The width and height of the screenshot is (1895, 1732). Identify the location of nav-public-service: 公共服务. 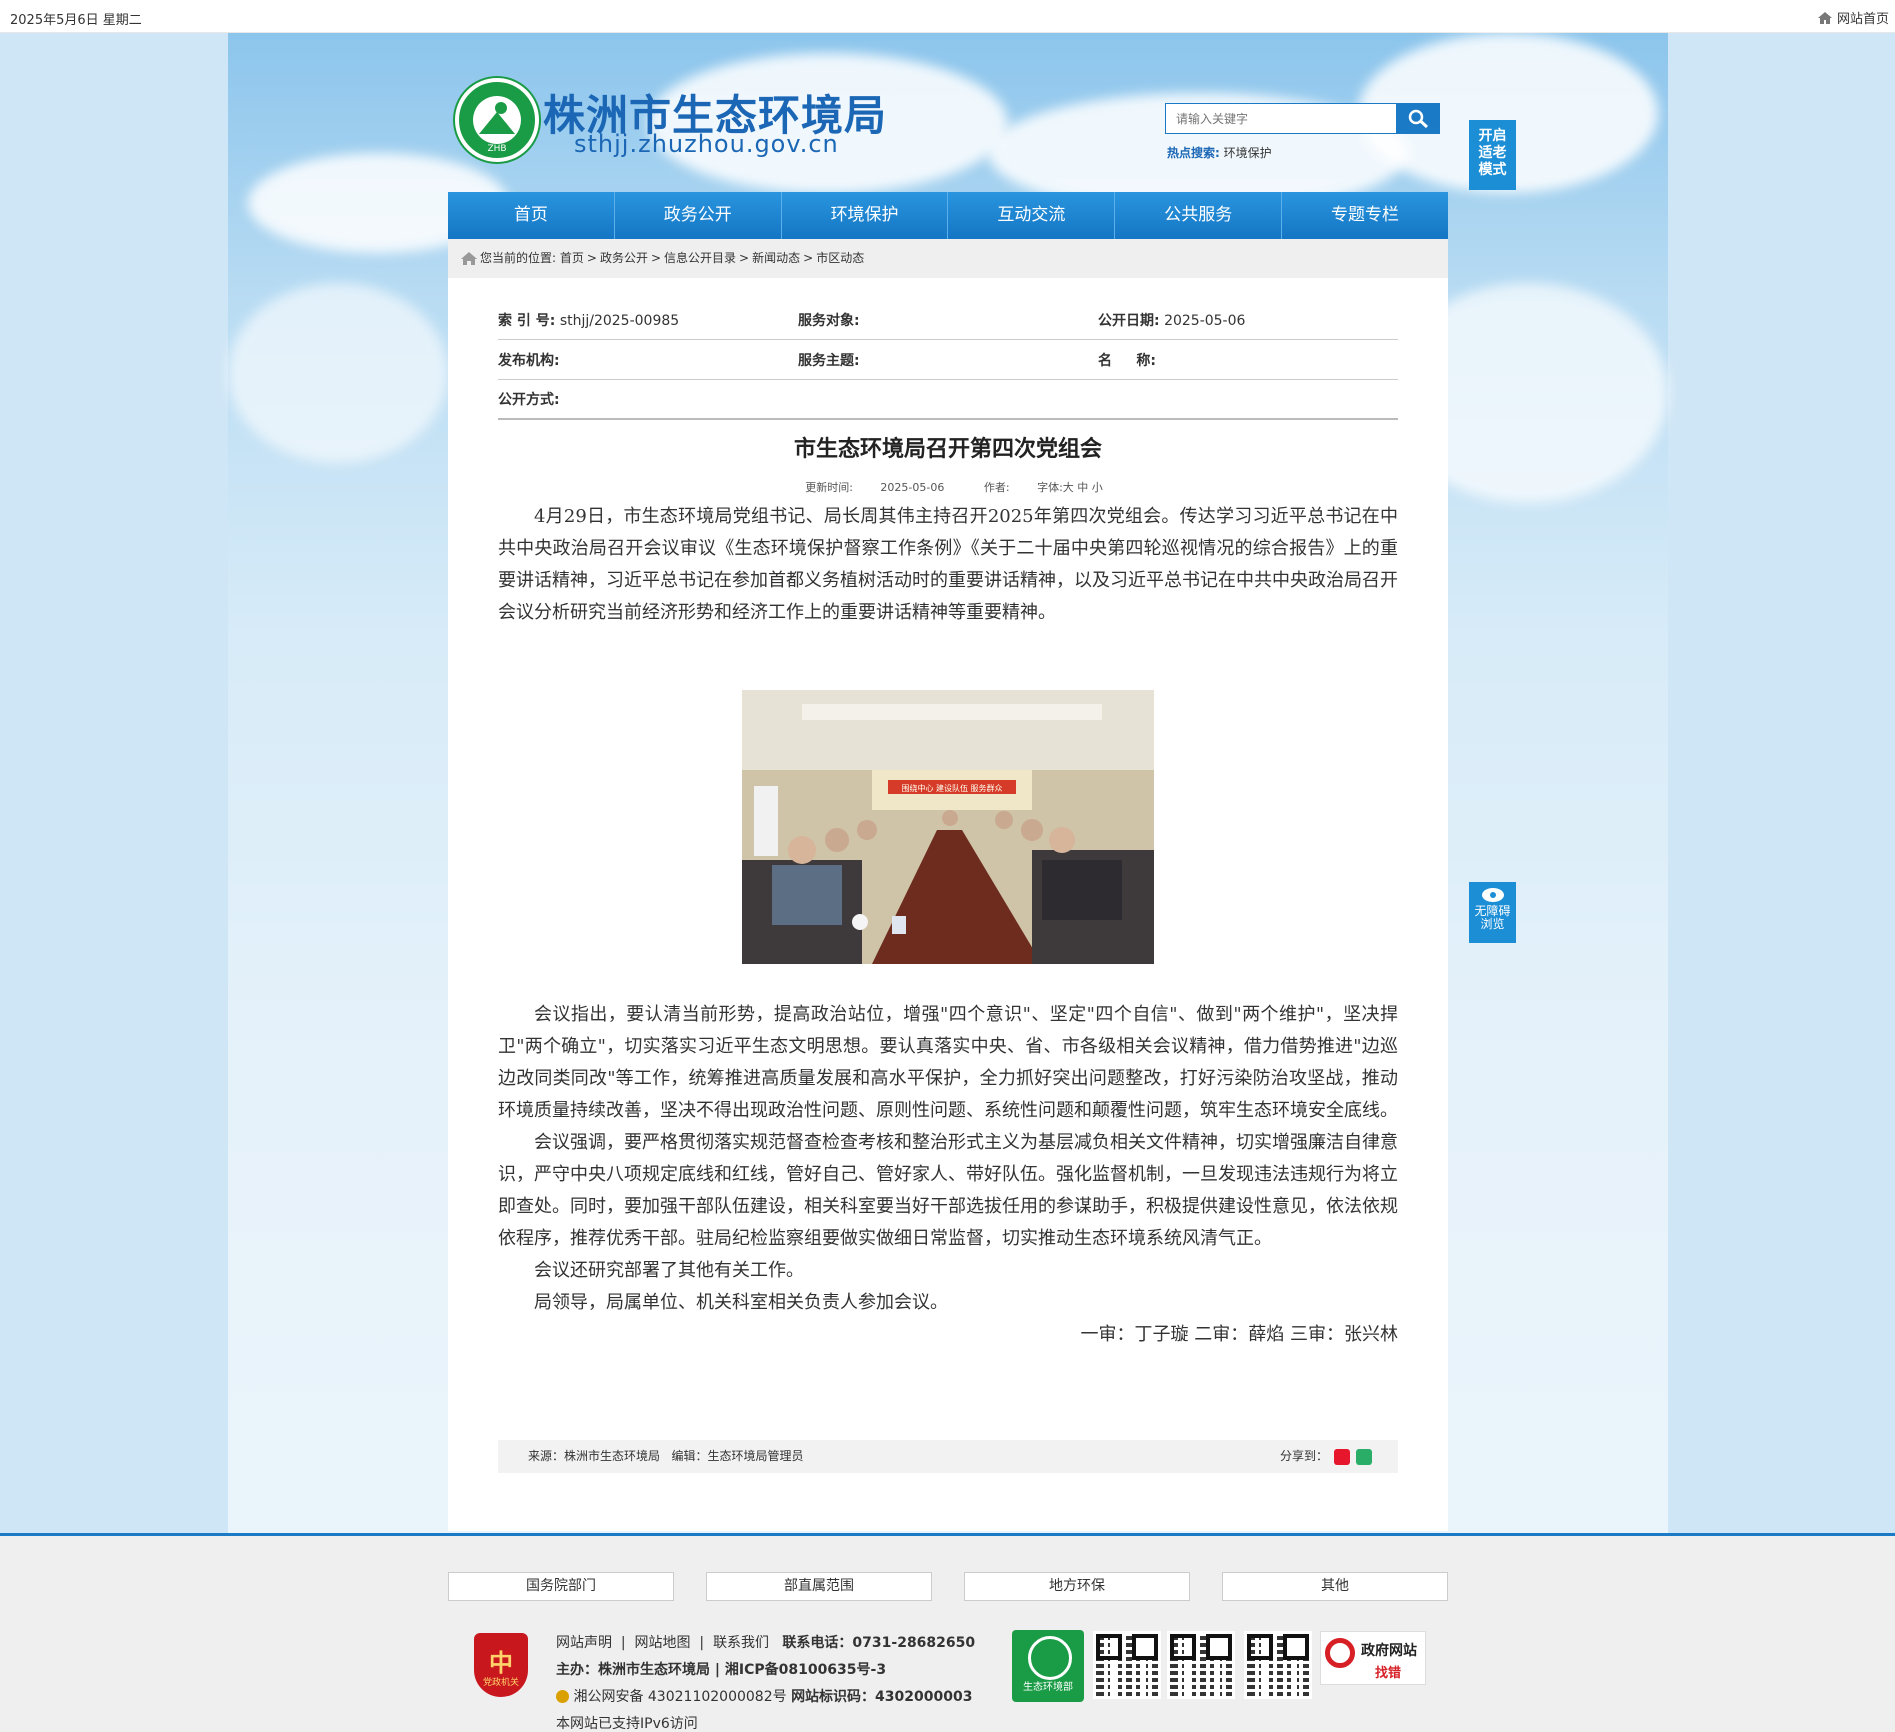
(1199, 215).